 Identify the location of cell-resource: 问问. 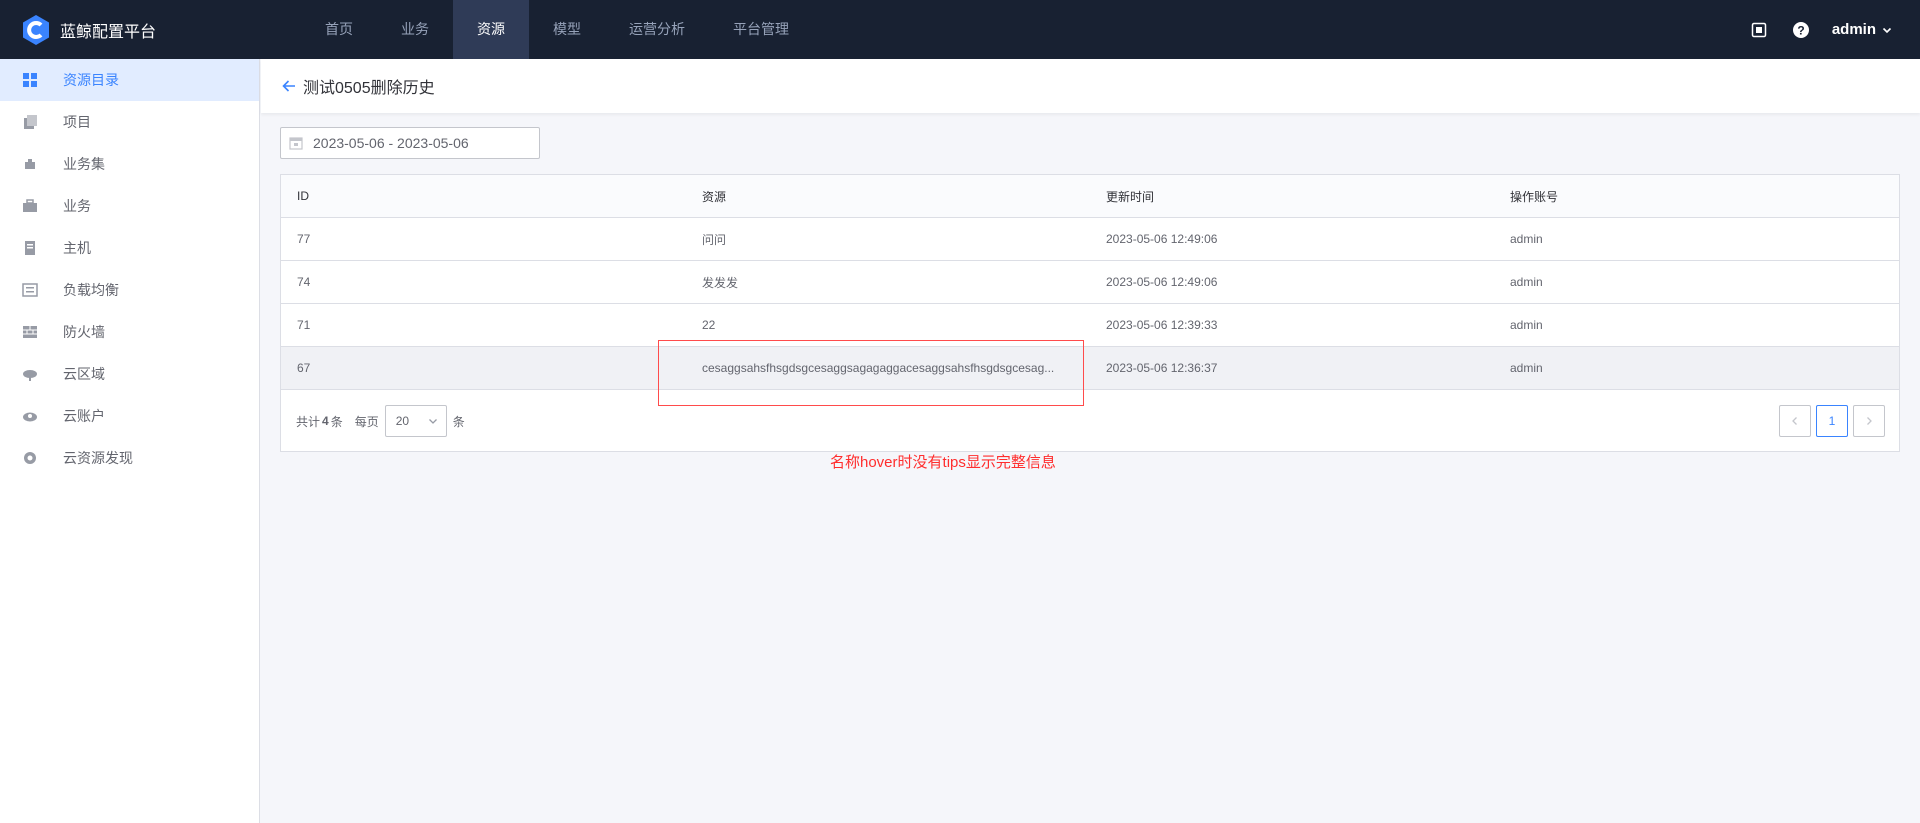
(714, 239).